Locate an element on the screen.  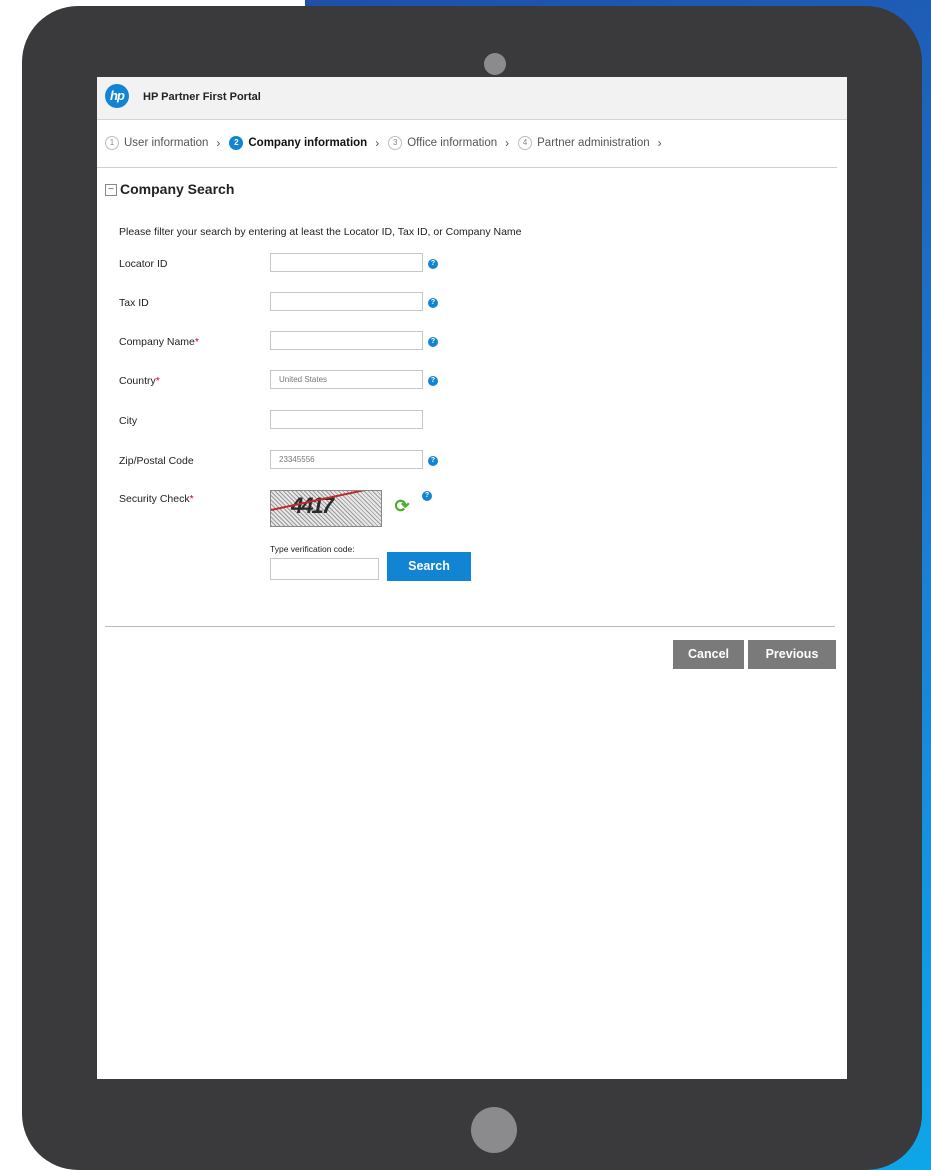
label-text: Tax ID is located at coordinates (134, 303).